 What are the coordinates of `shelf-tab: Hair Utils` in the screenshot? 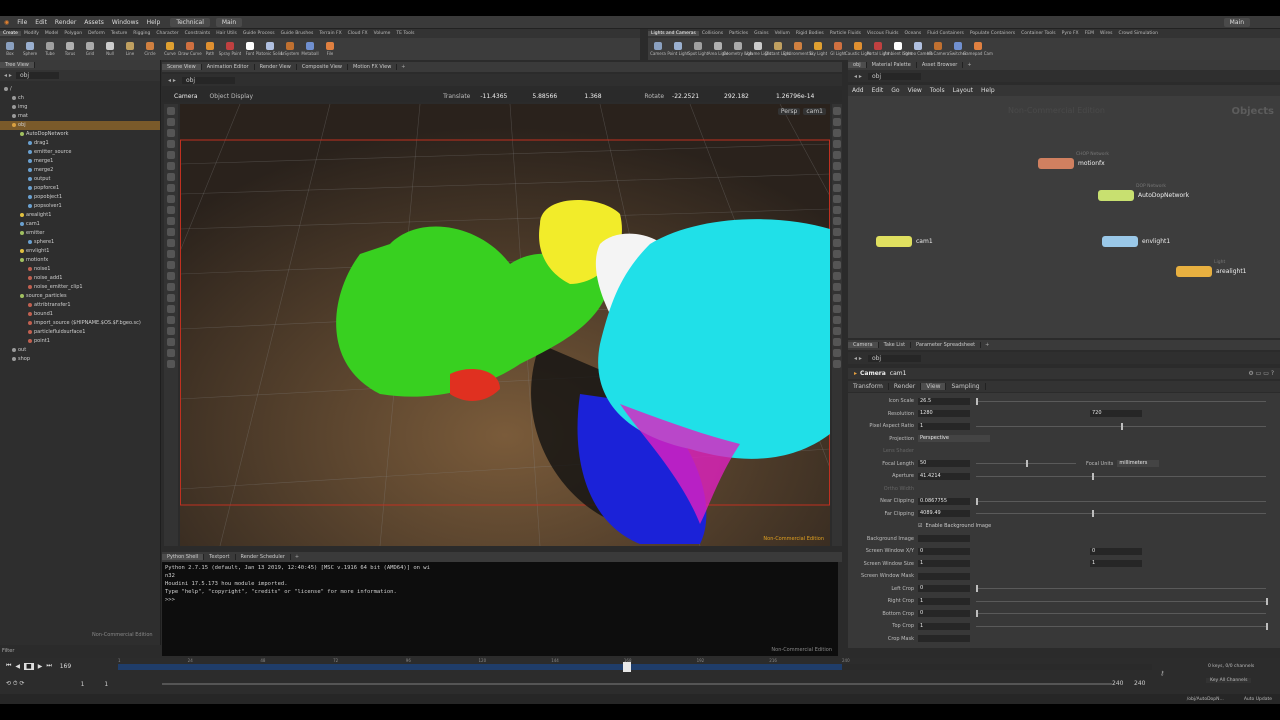 It's located at (226, 33).